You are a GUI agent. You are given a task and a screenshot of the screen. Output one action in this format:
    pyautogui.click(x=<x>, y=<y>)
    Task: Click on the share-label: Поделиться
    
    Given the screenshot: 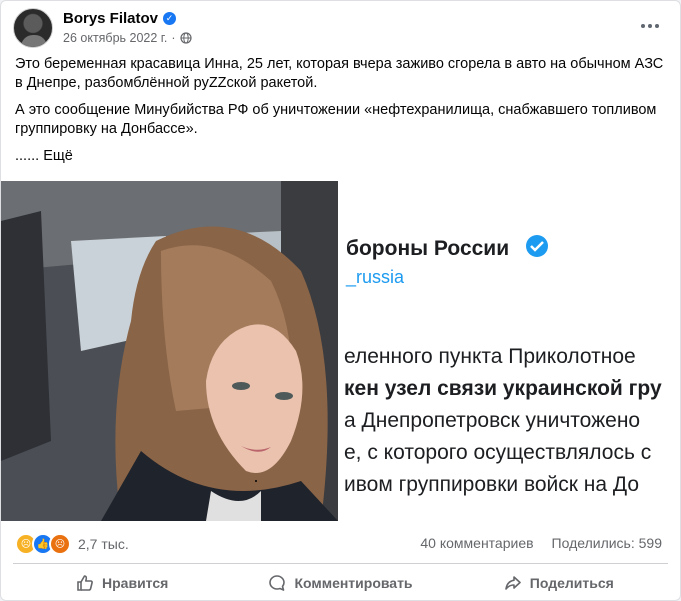 What is the action you would take?
    pyautogui.click(x=571, y=583)
    